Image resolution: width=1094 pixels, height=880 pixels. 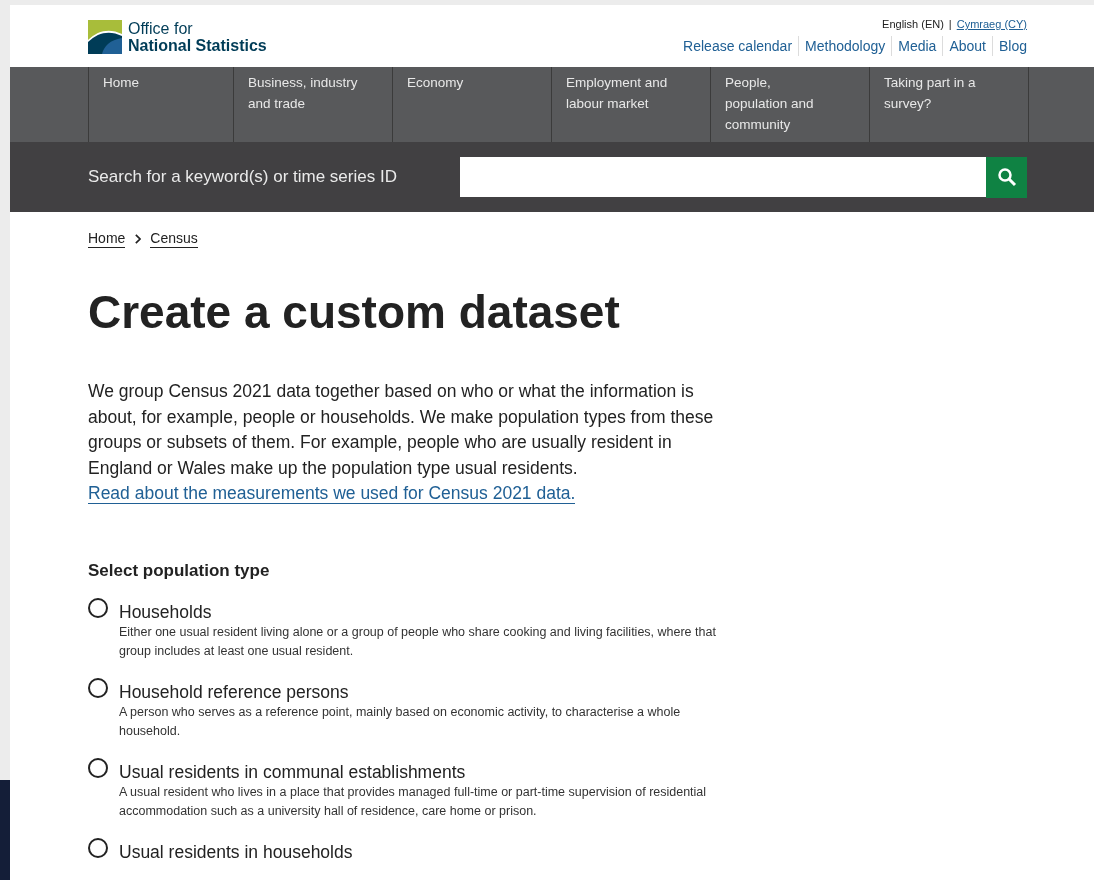 I want to click on logo: Office for National Statistics, so click(x=177, y=37).